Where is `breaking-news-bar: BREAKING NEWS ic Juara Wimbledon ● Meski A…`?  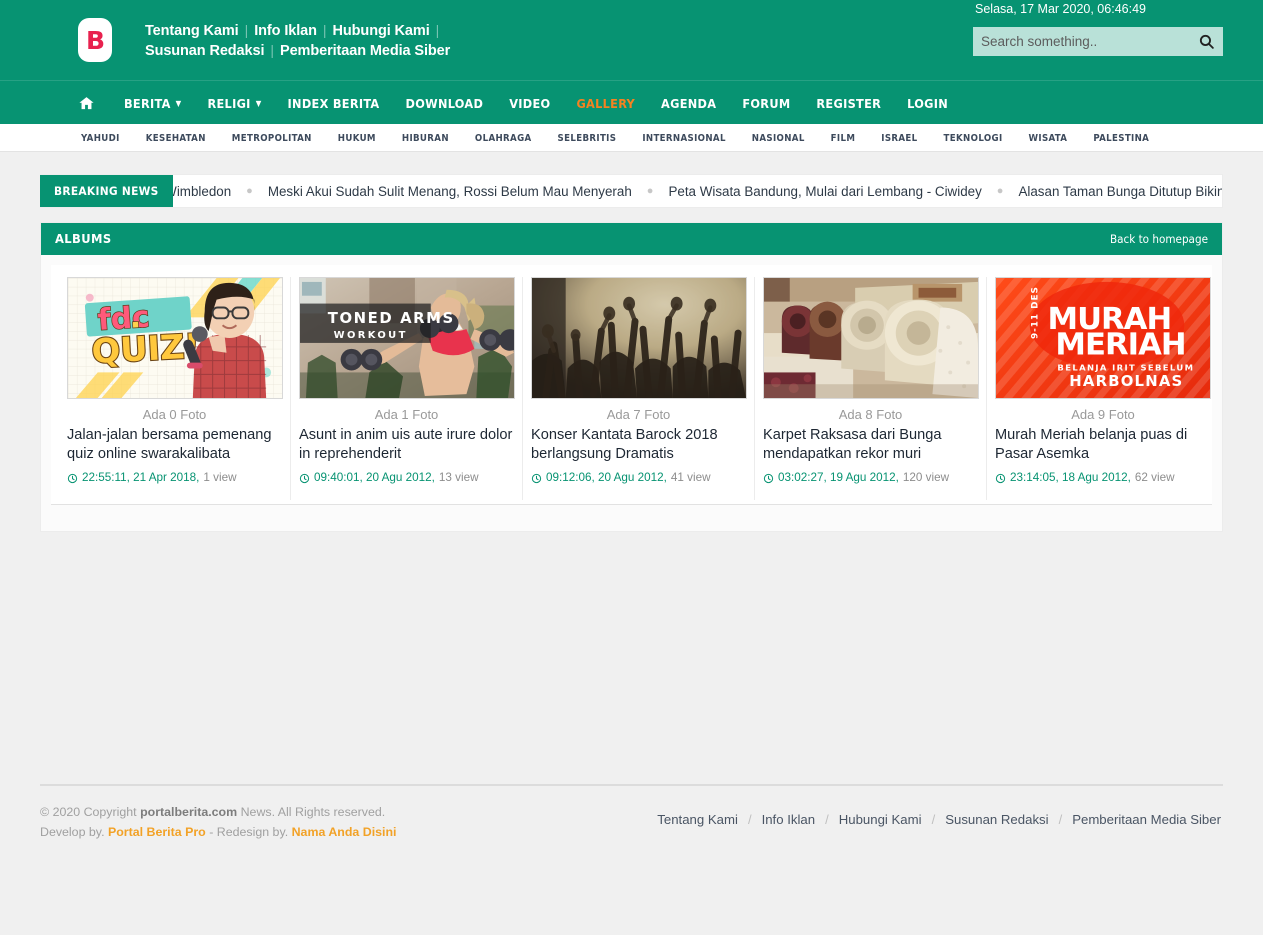 breaking-news-bar: BREAKING NEWS ic Juara Wimbledon ● Meski A… is located at coordinates (631, 191).